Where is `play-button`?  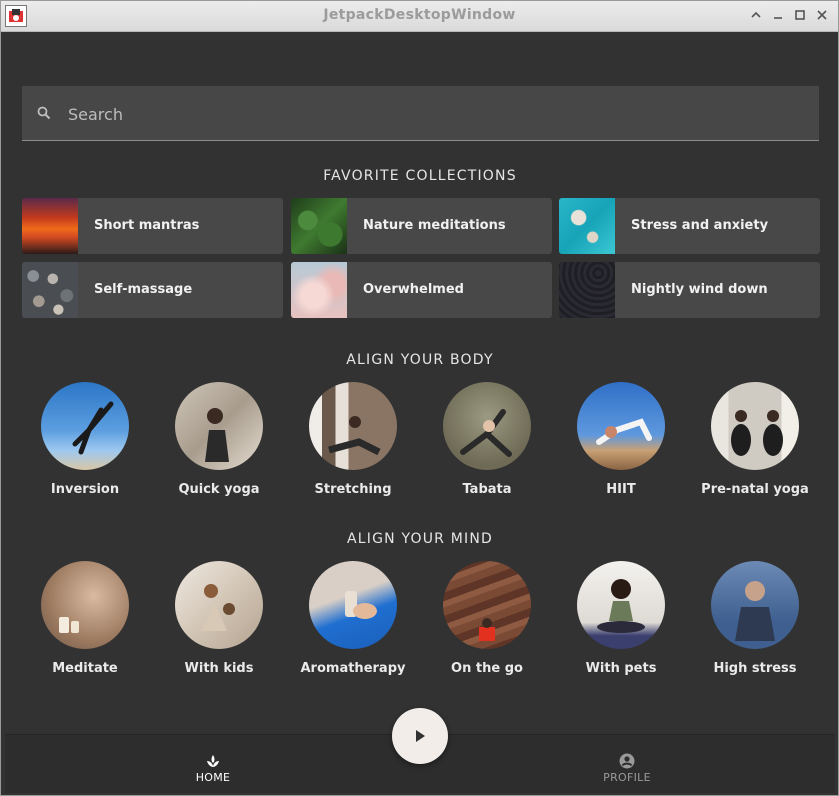
play-button is located at coordinates (420, 736).